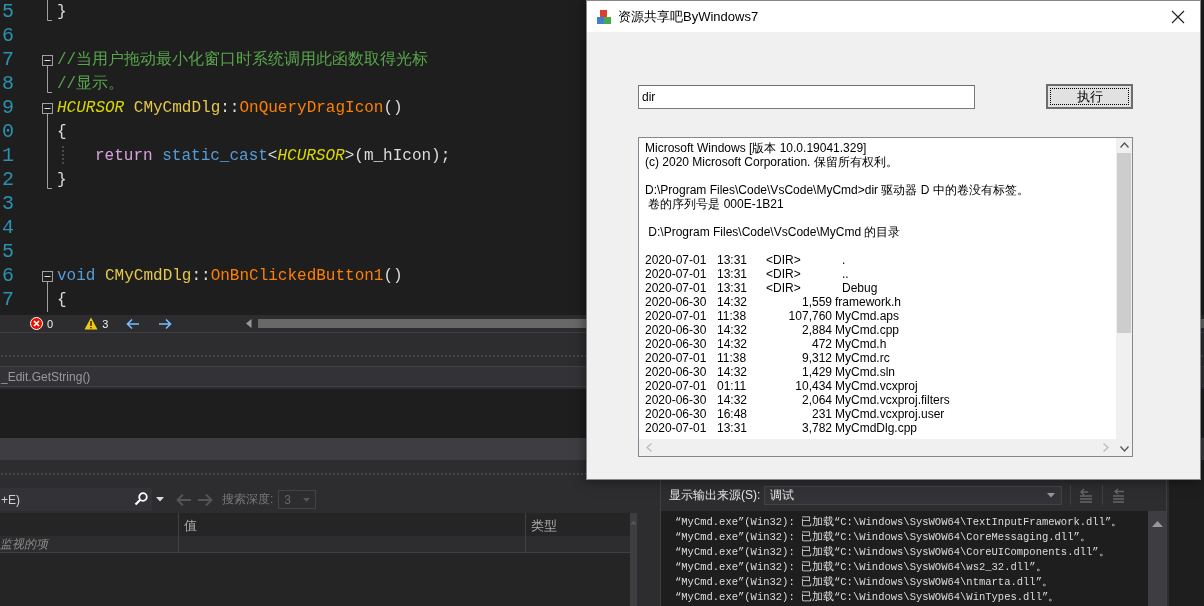  What do you see at coordinates (165, 323) in the screenshot?
I see `forward-arrow-icon` at bounding box center [165, 323].